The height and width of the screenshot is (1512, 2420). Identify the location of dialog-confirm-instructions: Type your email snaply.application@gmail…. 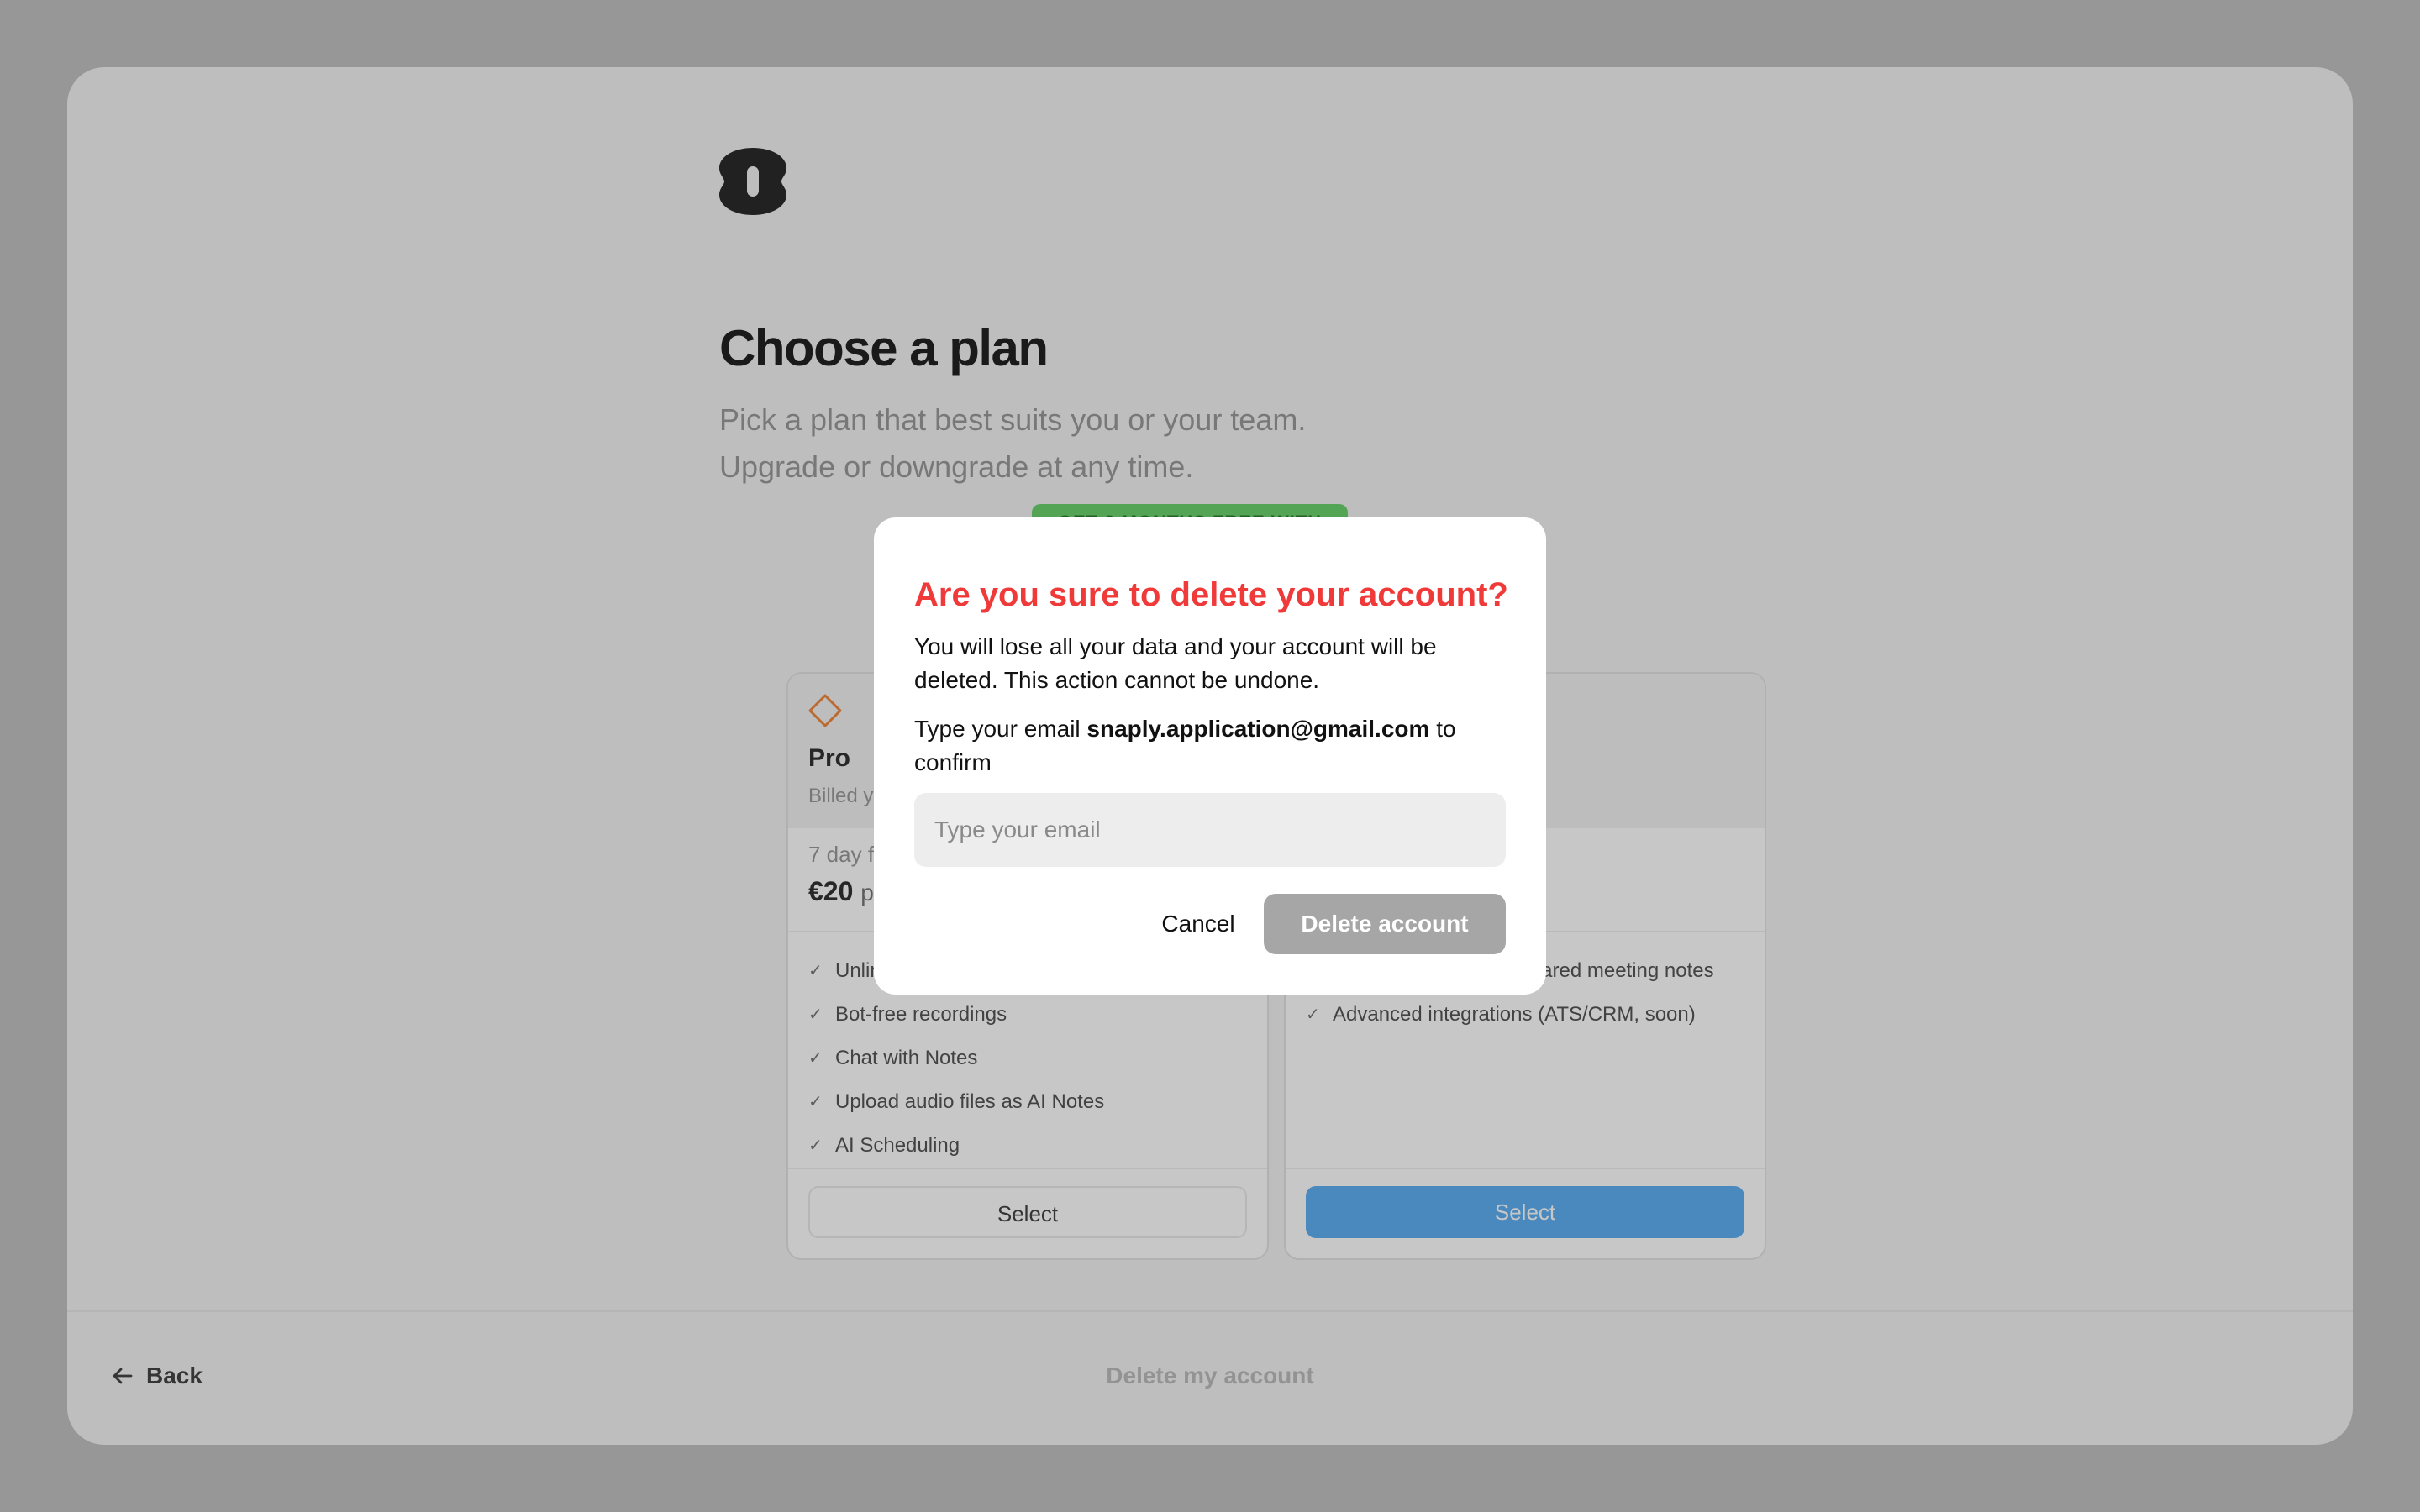
(1185, 745).